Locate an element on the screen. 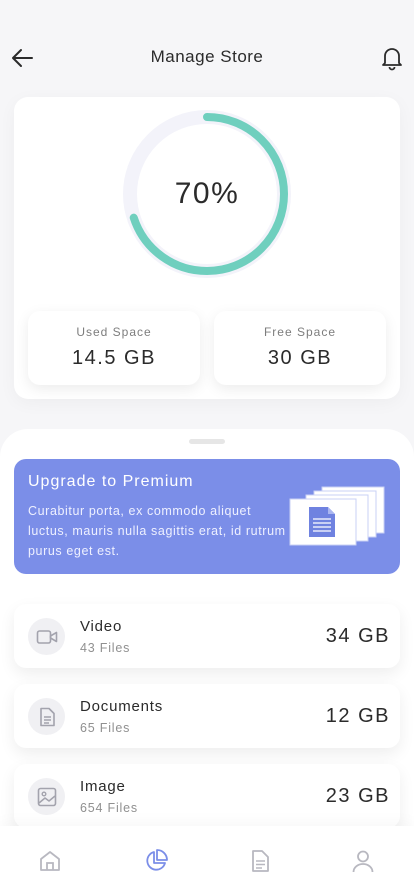 The height and width of the screenshot is (896, 414). file-count: 43 Files is located at coordinates (105, 648).